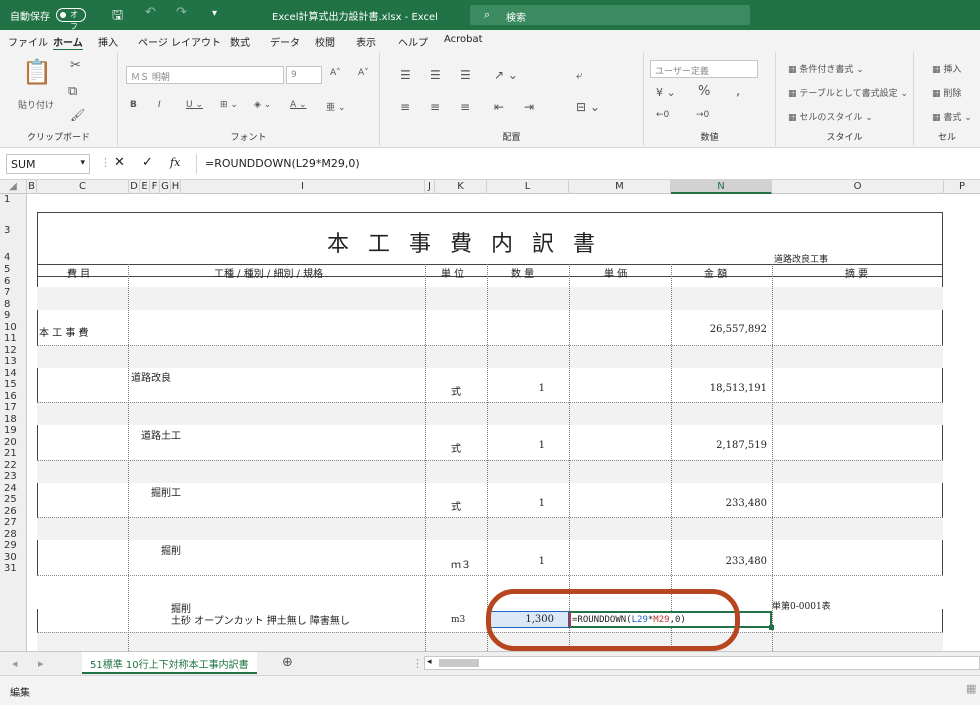 The width and height of the screenshot is (980, 705). I want to click on format-as-table-button: ▦ テーブルとして書式設定 ⌄, so click(848, 92).